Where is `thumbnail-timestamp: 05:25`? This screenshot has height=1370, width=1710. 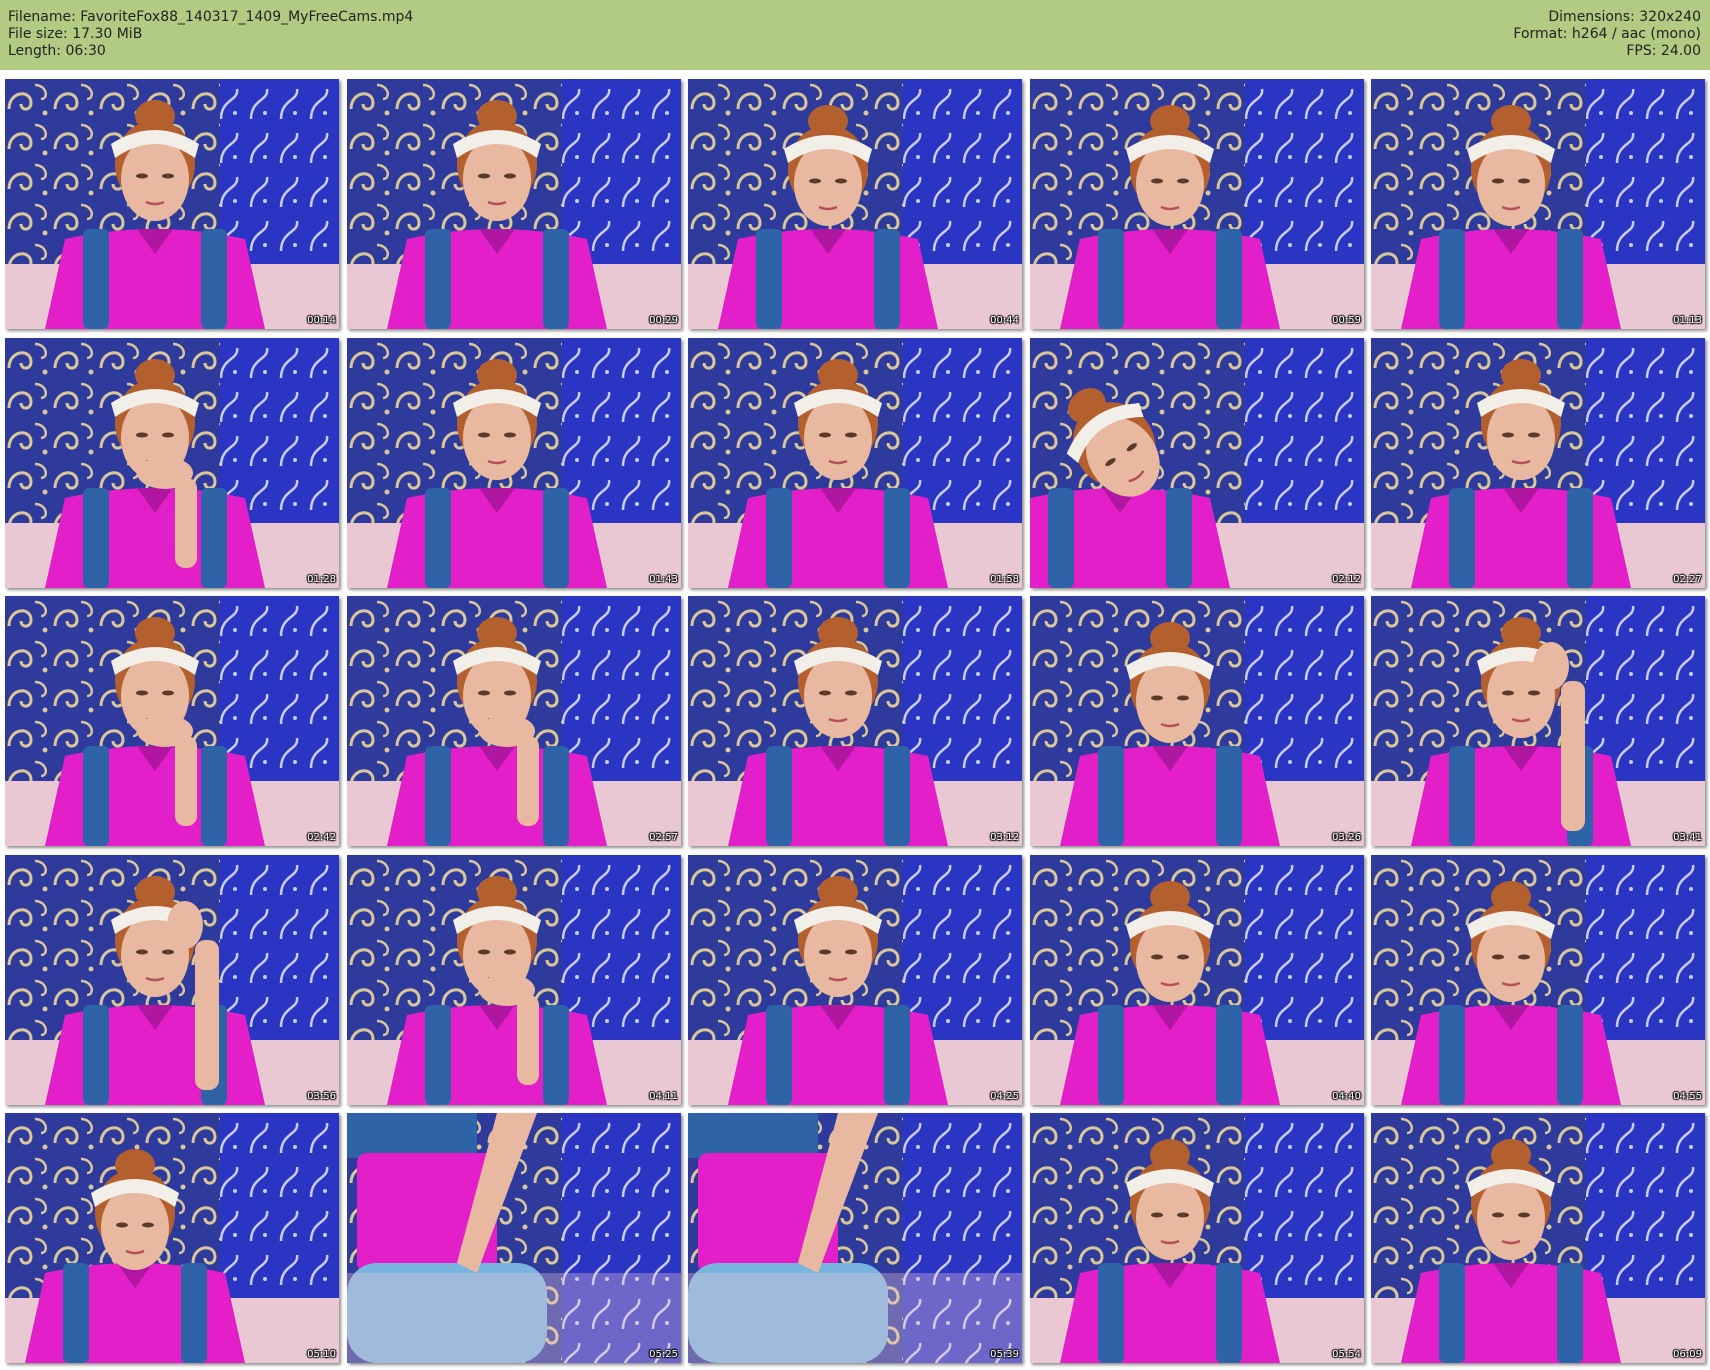
thumbnail-timestamp: 05:25 is located at coordinates (663, 1354).